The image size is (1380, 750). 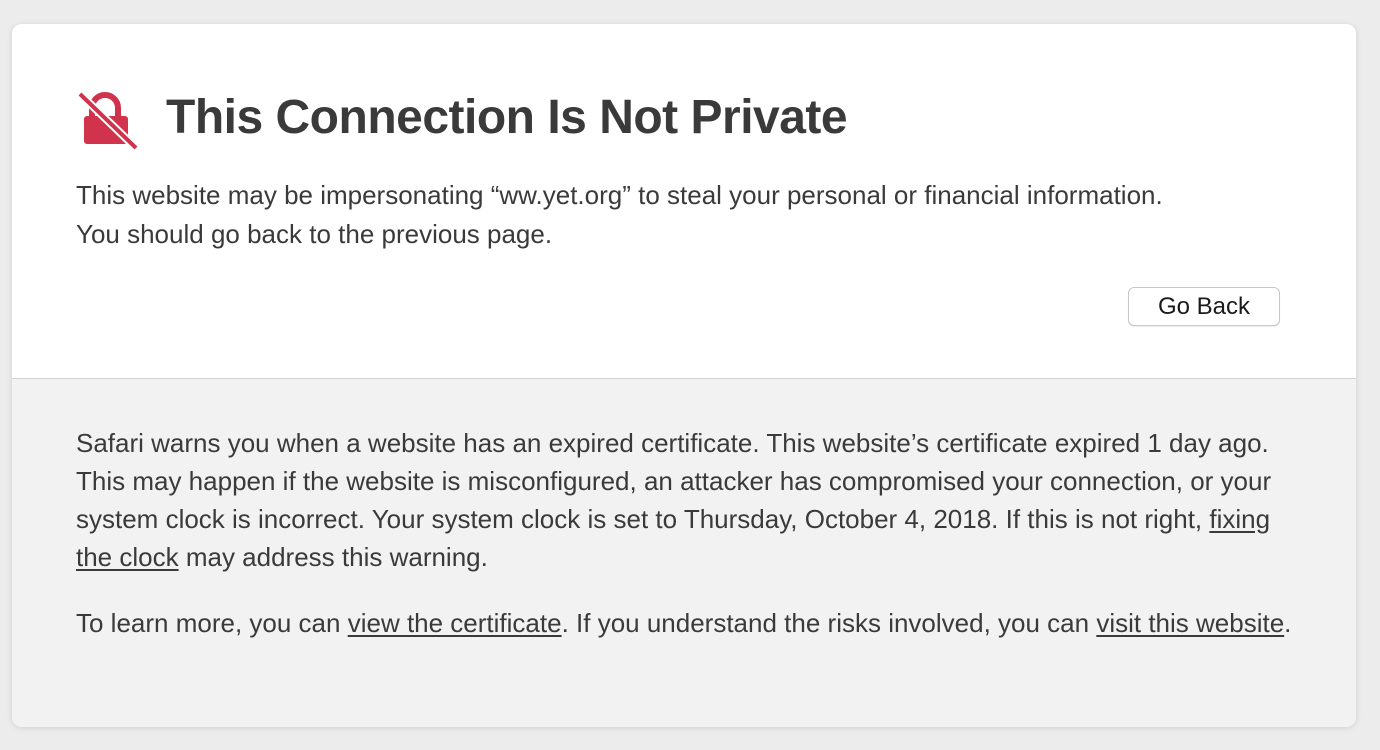 I want to click on para1-text-end: may address this warning., so click(x=333, y=557).